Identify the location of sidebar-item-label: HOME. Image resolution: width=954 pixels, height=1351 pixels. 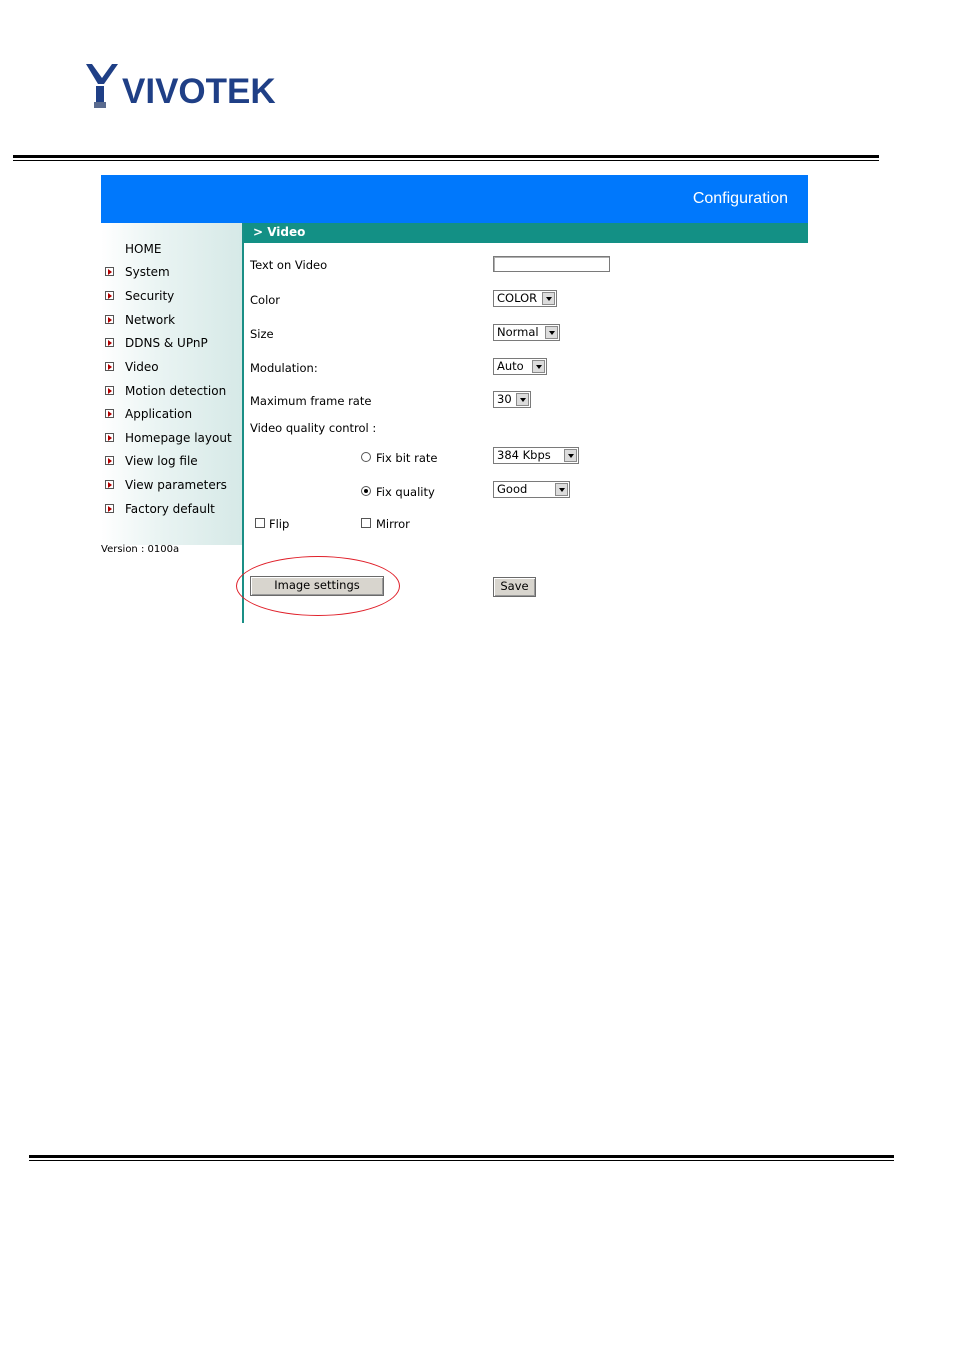
(143, 249).